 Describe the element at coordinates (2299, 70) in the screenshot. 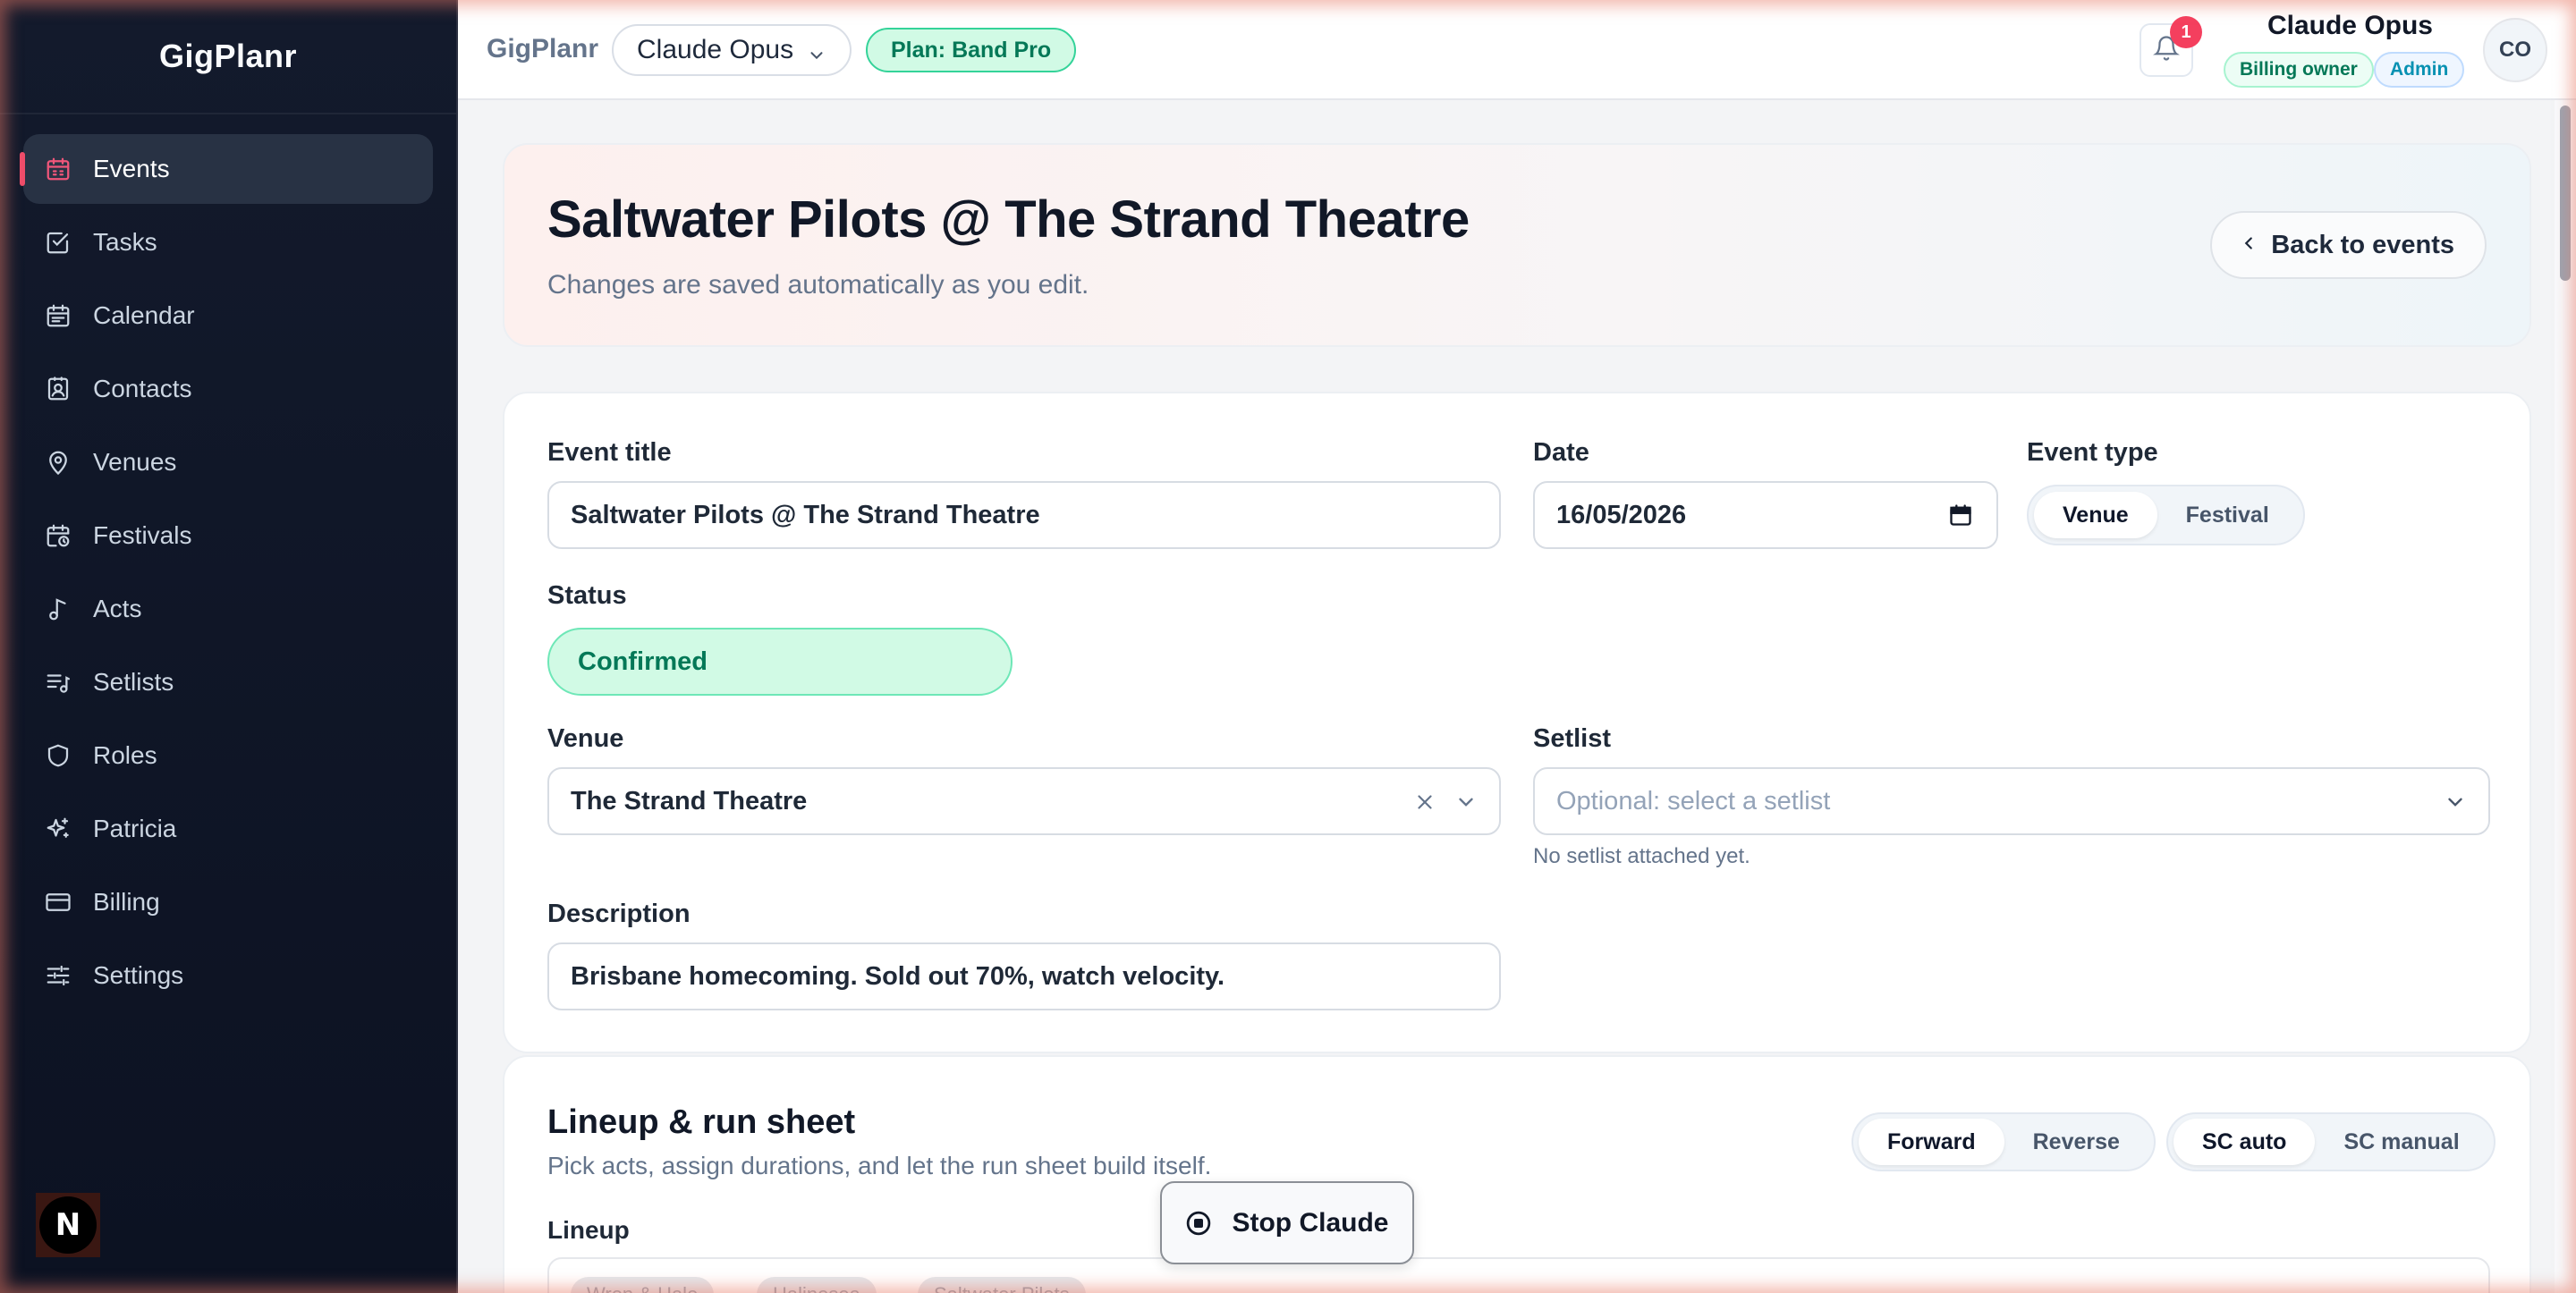

I see `billing-owner-badge: Billing owner` at that location.